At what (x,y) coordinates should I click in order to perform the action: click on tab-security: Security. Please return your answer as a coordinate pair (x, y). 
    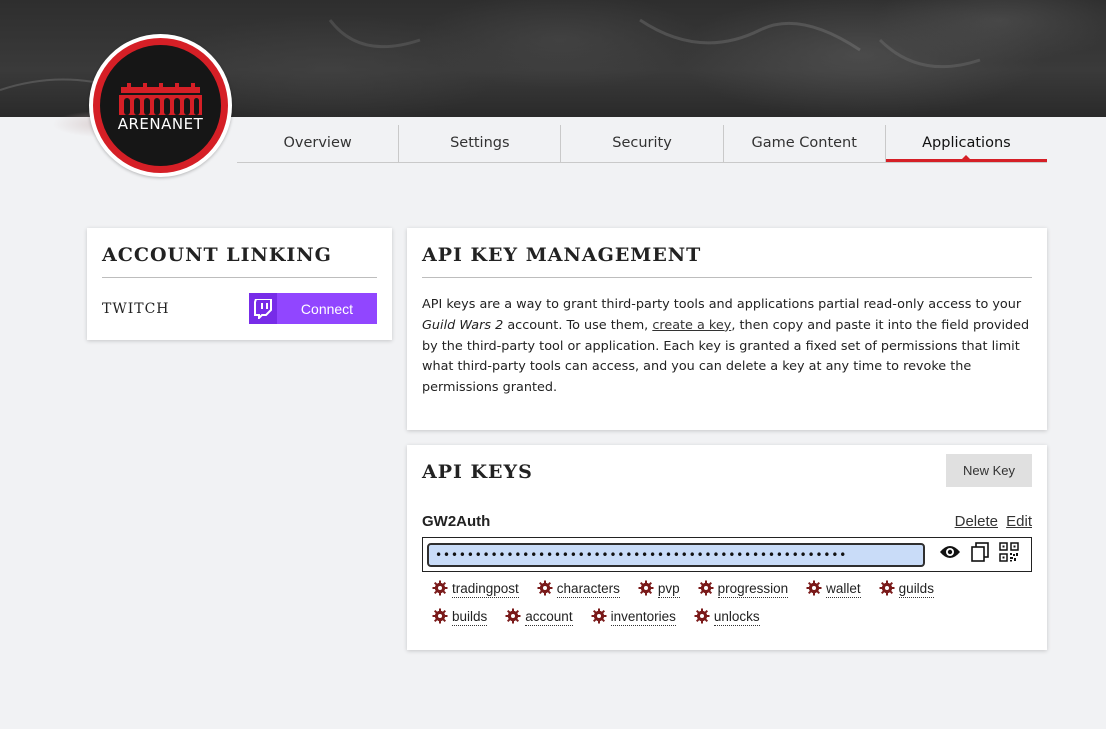
    Looking at the image, I should click on (642, 143).